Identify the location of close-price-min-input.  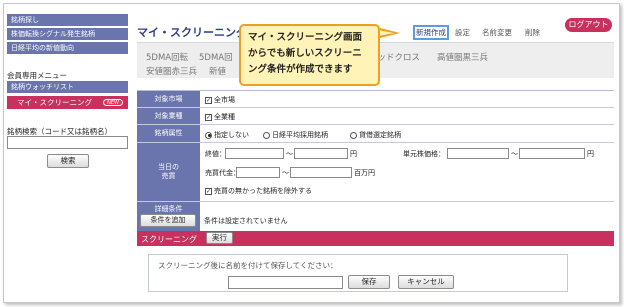
(254, 153).